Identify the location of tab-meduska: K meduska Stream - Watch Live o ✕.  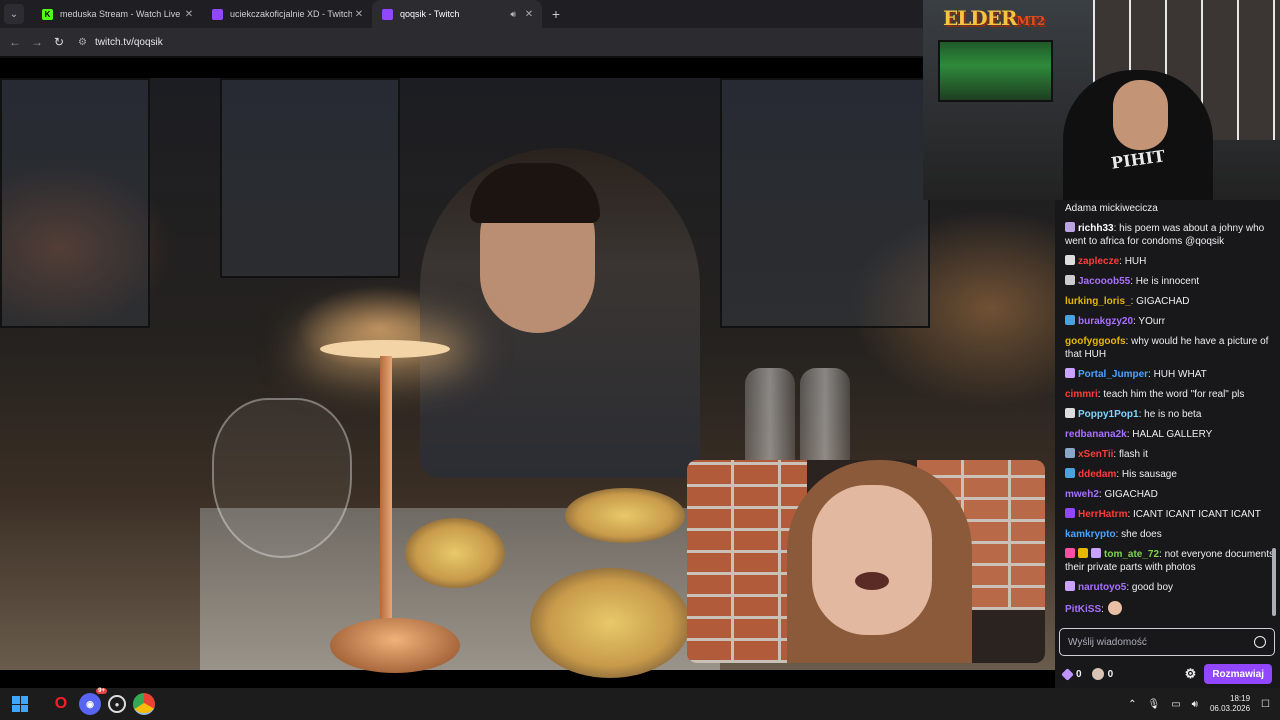
(117, 14).